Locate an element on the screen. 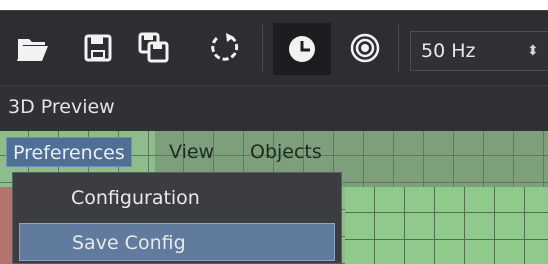  menu-view: View is located at coordinates (191, 152).